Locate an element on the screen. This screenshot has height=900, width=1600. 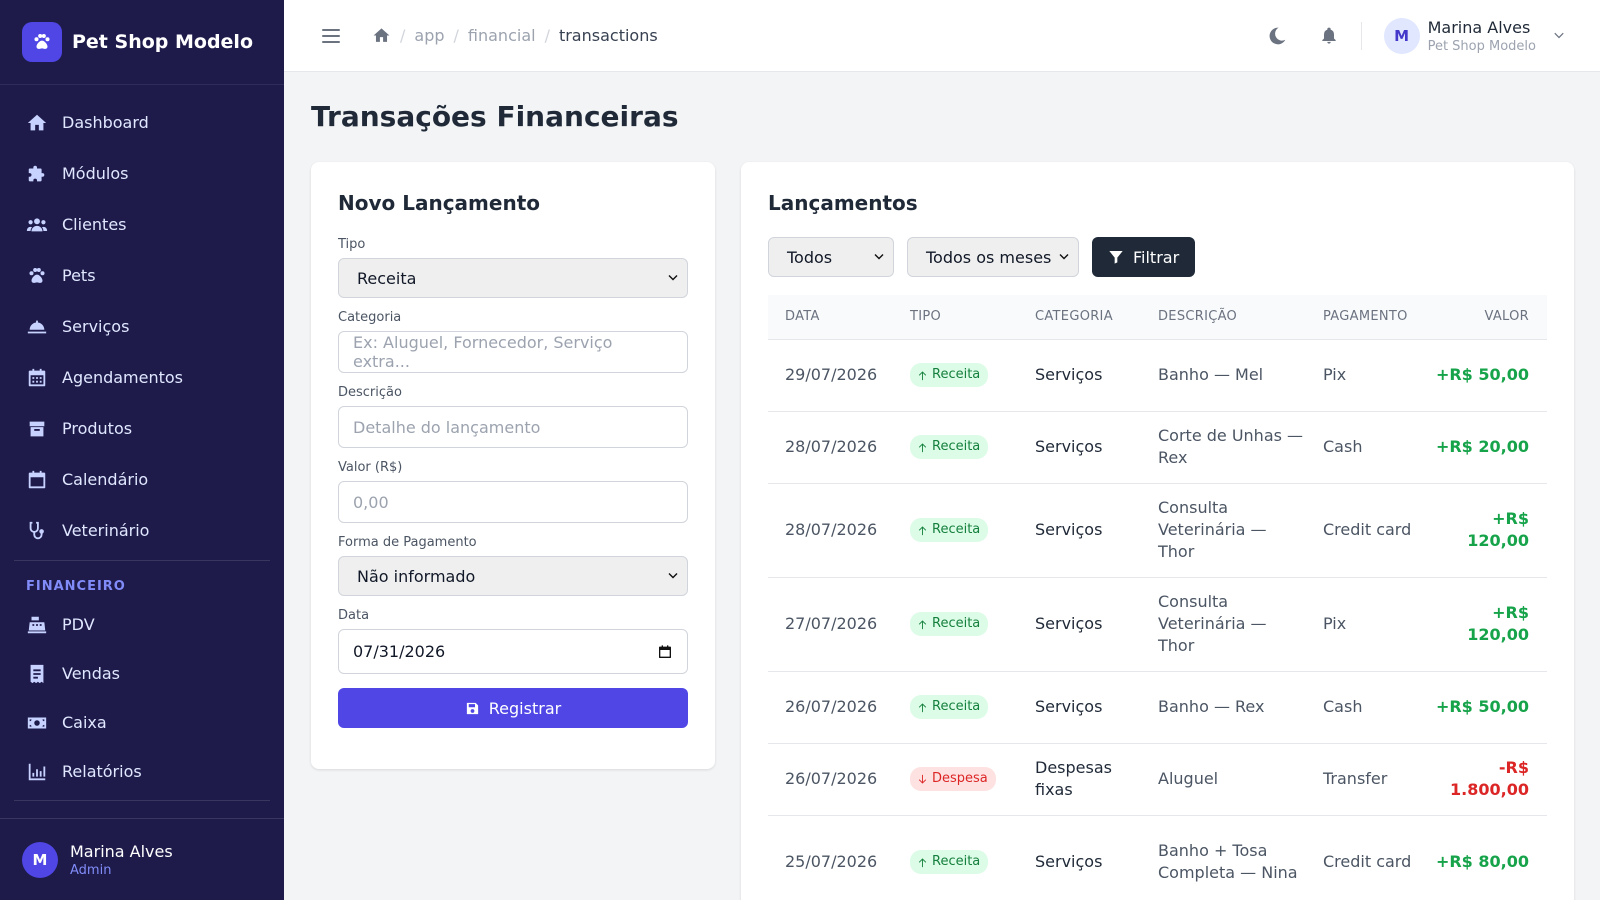
filters: Todos Todos os meses Filtrar is located at coordinates (1157, 257).